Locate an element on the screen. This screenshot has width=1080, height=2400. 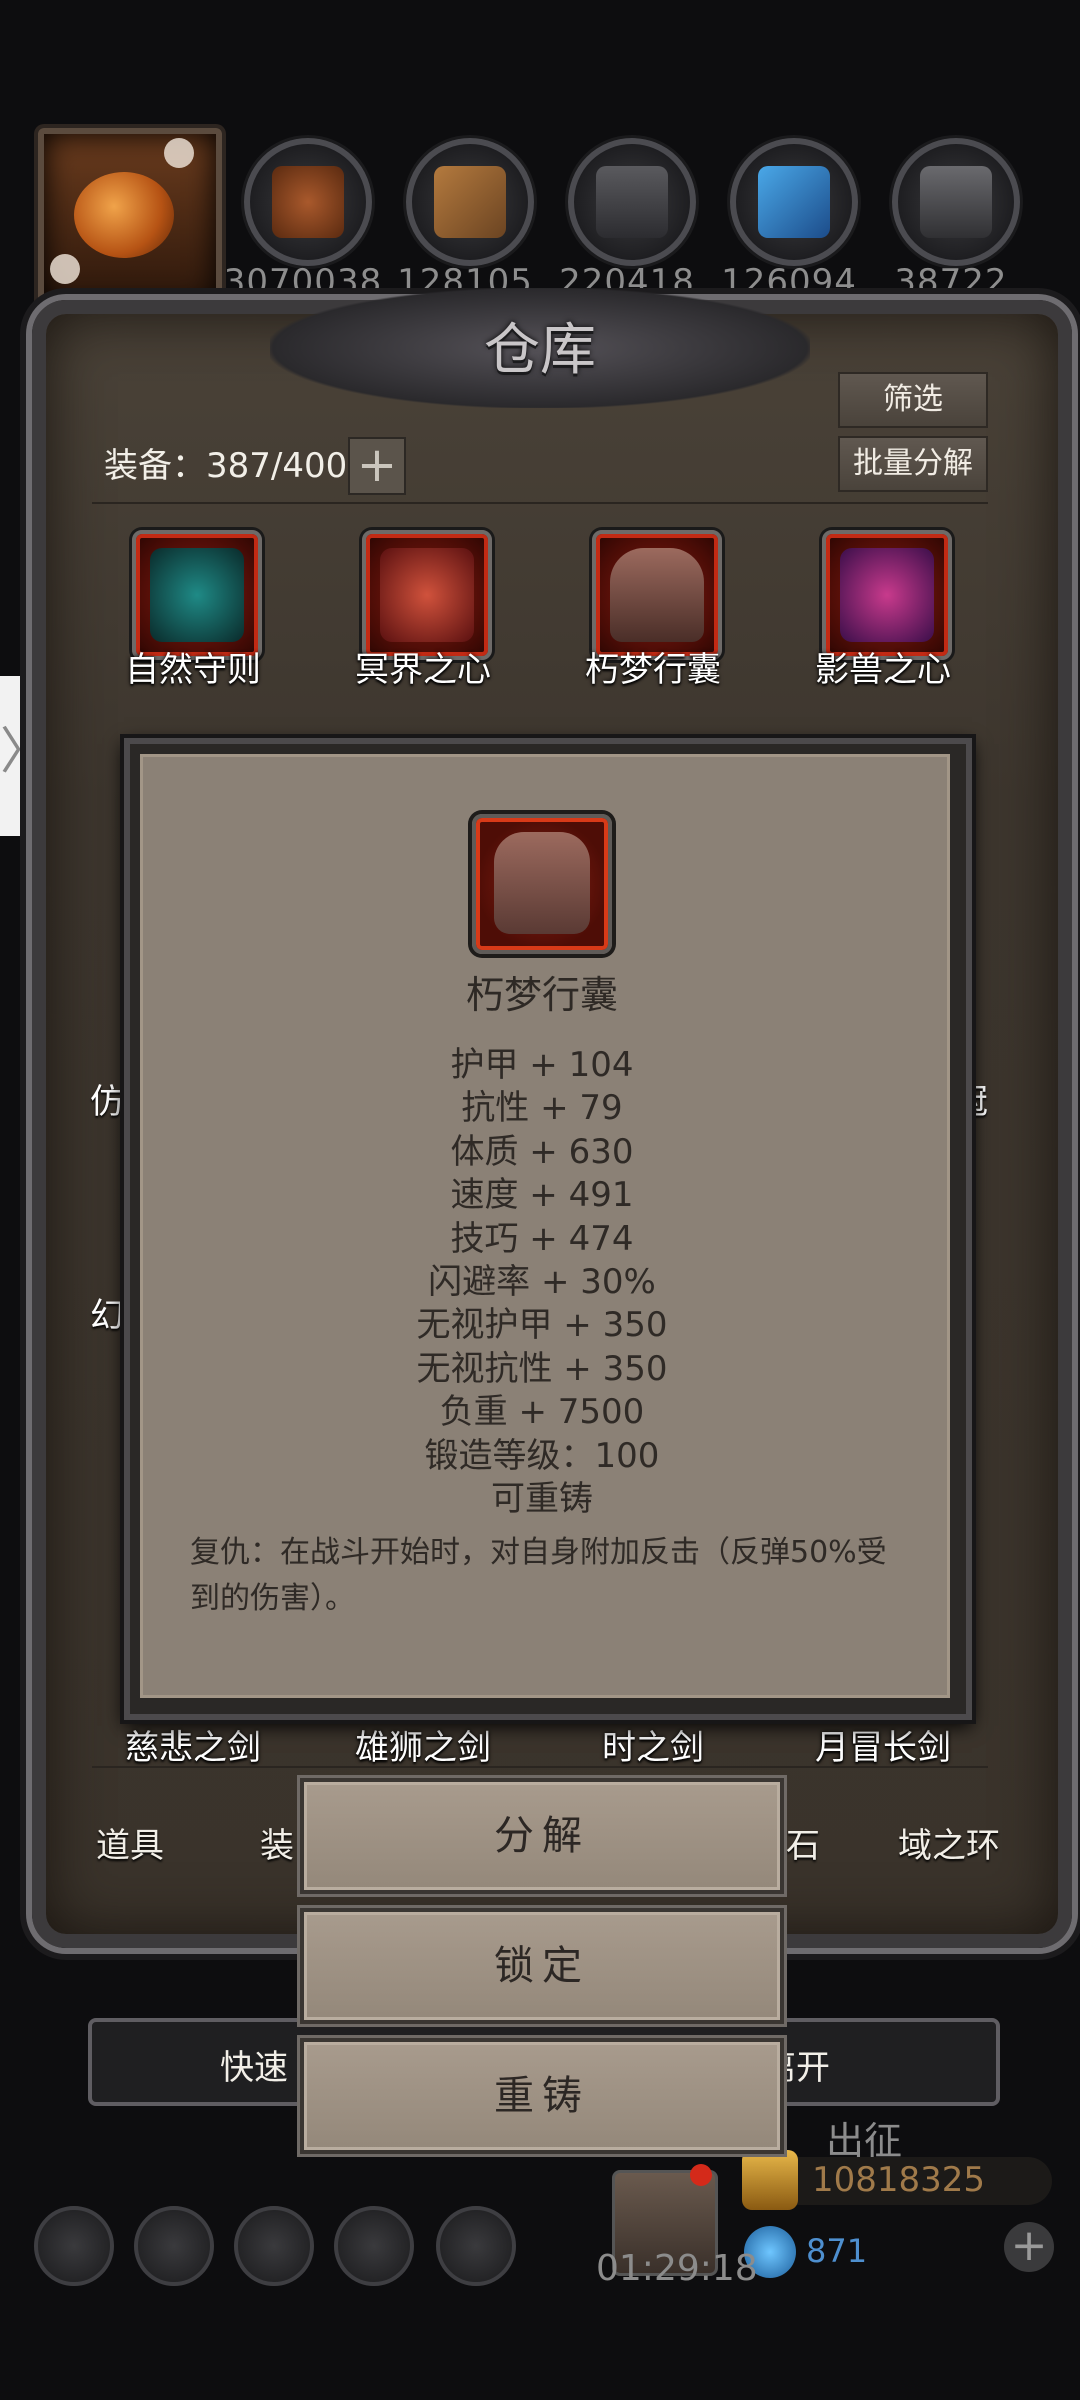
iron-icon is located at coordinates (956, 202).